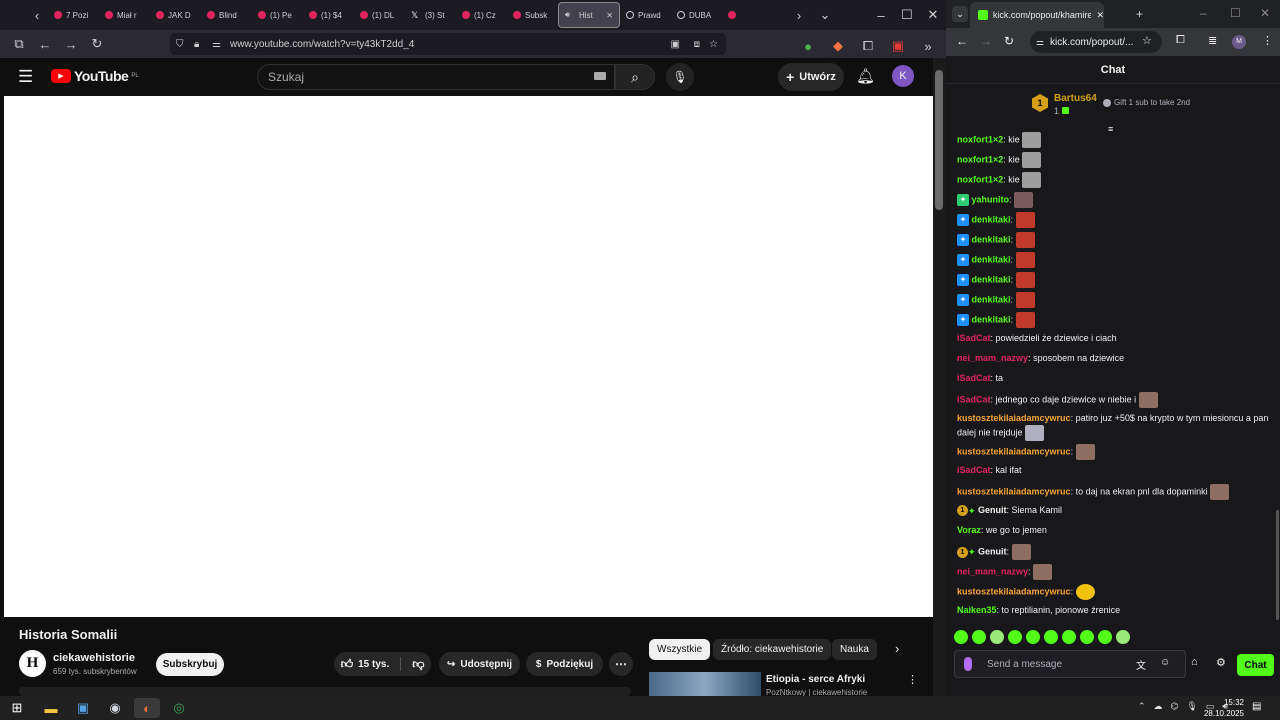  Describe the element at coordinates (799, 15) in the screenshot. I see `tabs-scroll-right-icon: ›` at that location.